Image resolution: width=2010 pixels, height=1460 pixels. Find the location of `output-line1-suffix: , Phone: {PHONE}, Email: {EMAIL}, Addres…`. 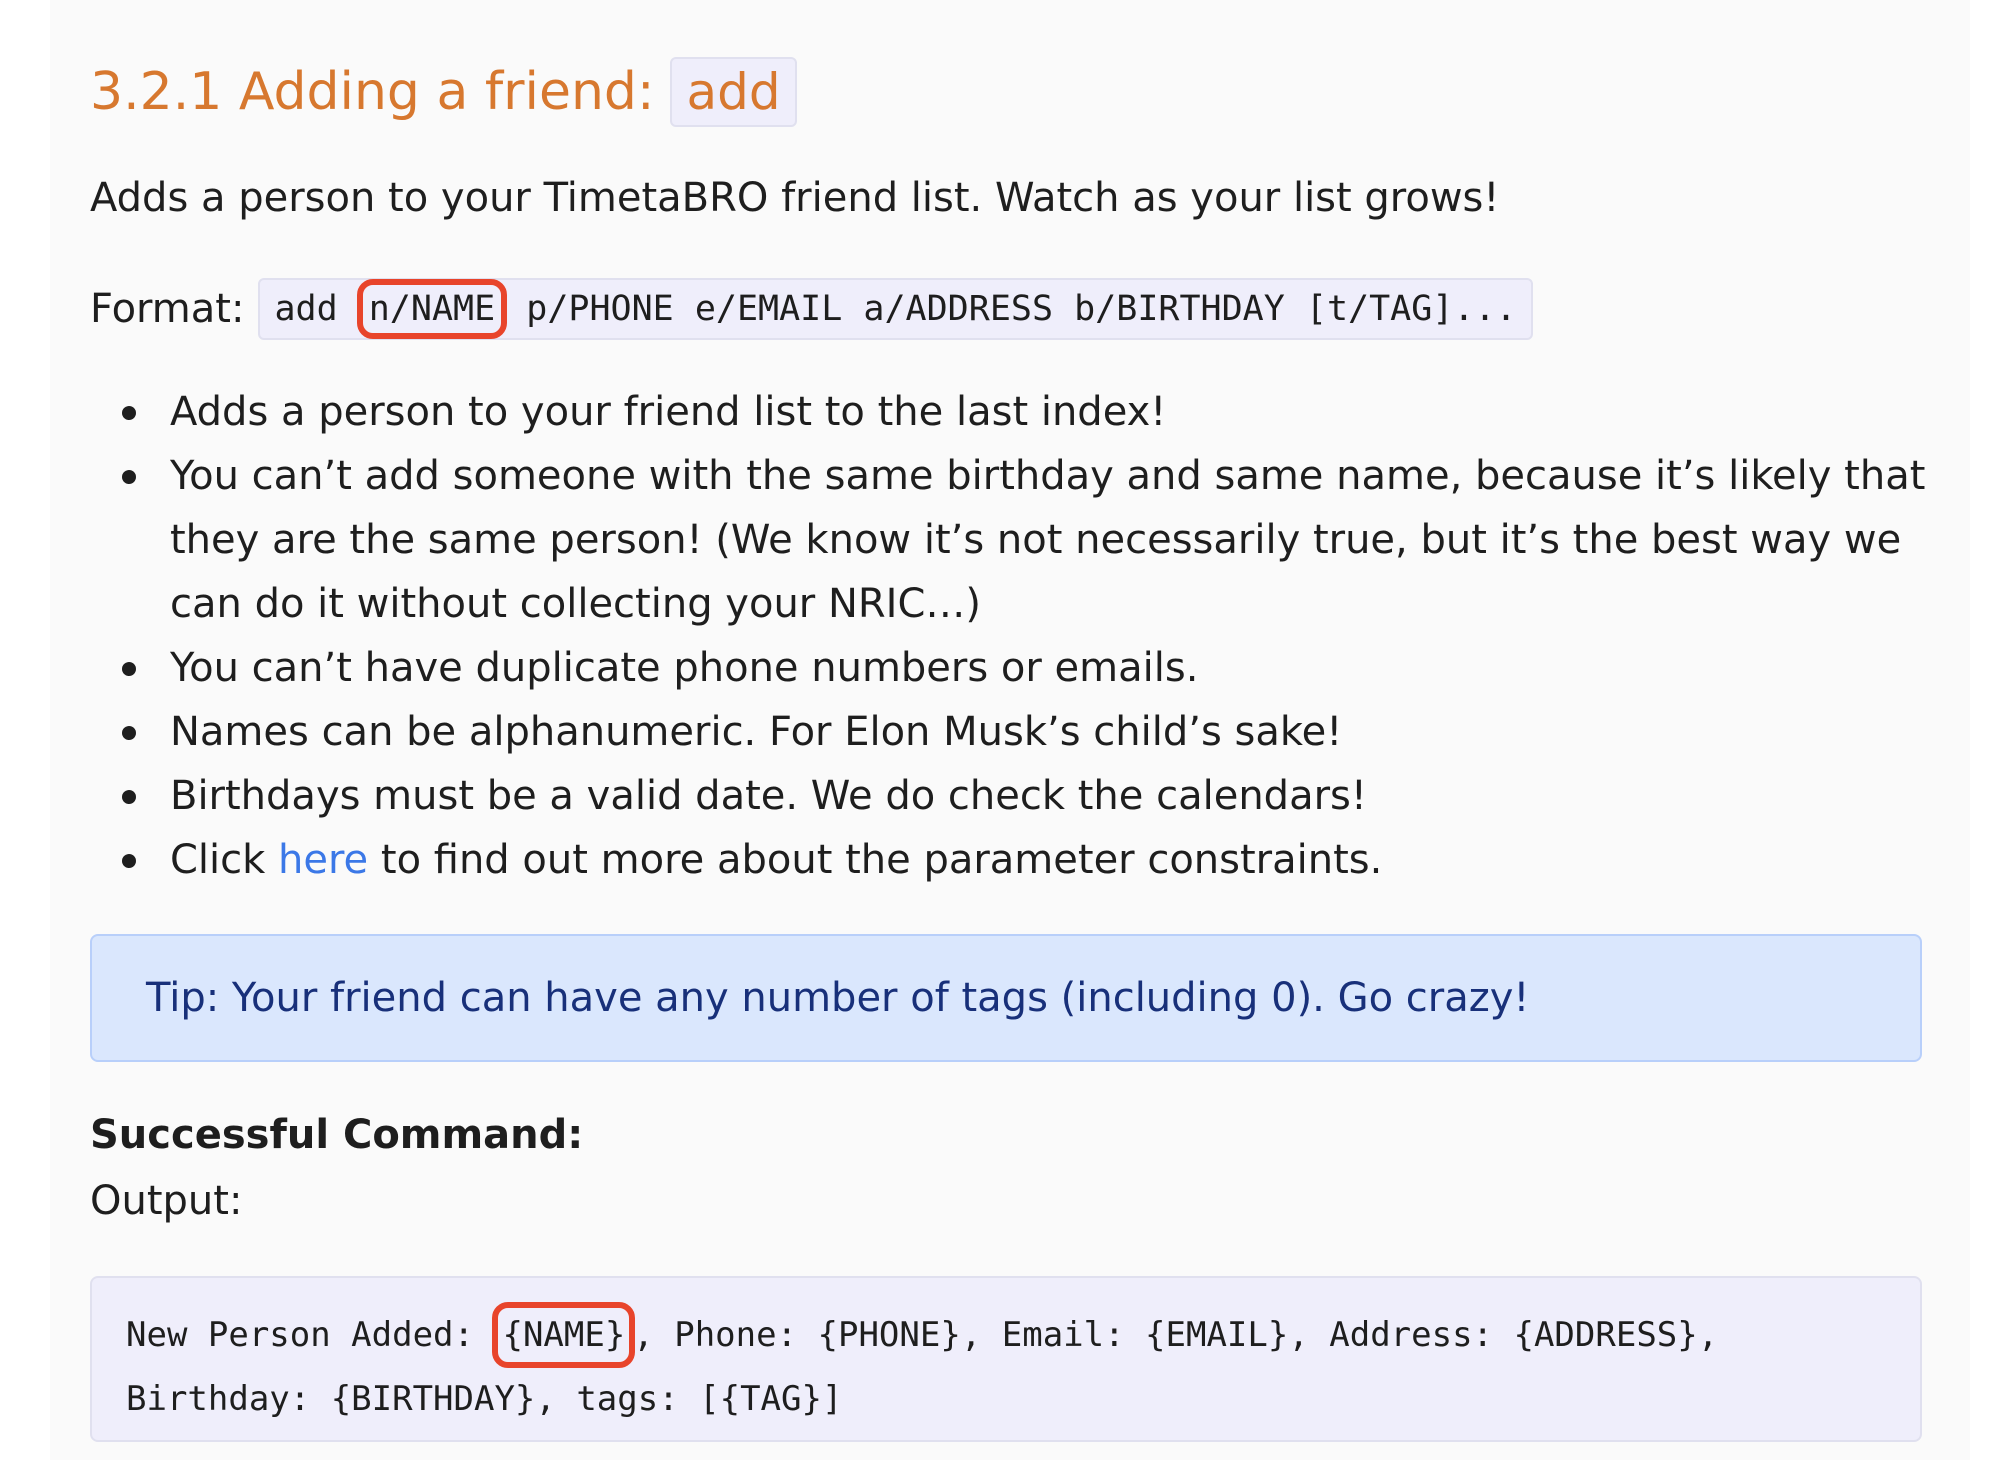

output-line1-suffix: , Phone: {PHONE}, Email: {EMAIL}, Addres… is located at coordinates (1176, 1335).